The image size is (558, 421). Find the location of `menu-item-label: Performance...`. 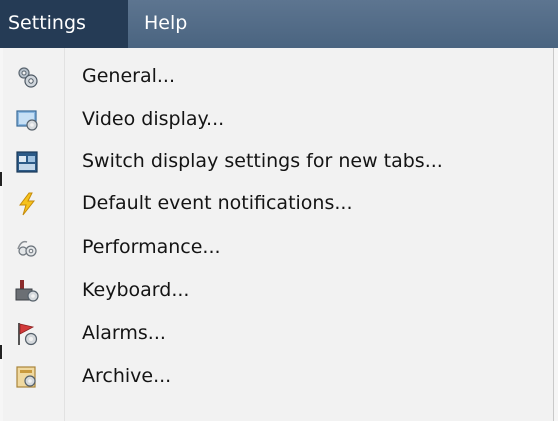

menu-item-label: Performance... is located at coordinates (151, 247).